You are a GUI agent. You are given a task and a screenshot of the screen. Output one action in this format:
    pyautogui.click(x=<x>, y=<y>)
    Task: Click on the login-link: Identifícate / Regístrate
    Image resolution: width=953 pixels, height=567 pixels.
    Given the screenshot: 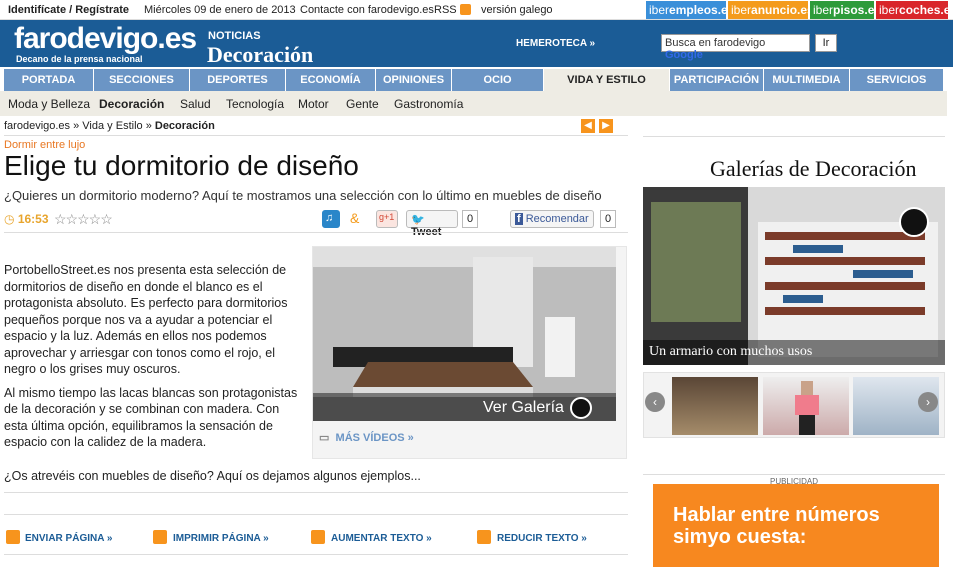 What is the action you would take?
    pyautogui.click(x=68, y=10)
    